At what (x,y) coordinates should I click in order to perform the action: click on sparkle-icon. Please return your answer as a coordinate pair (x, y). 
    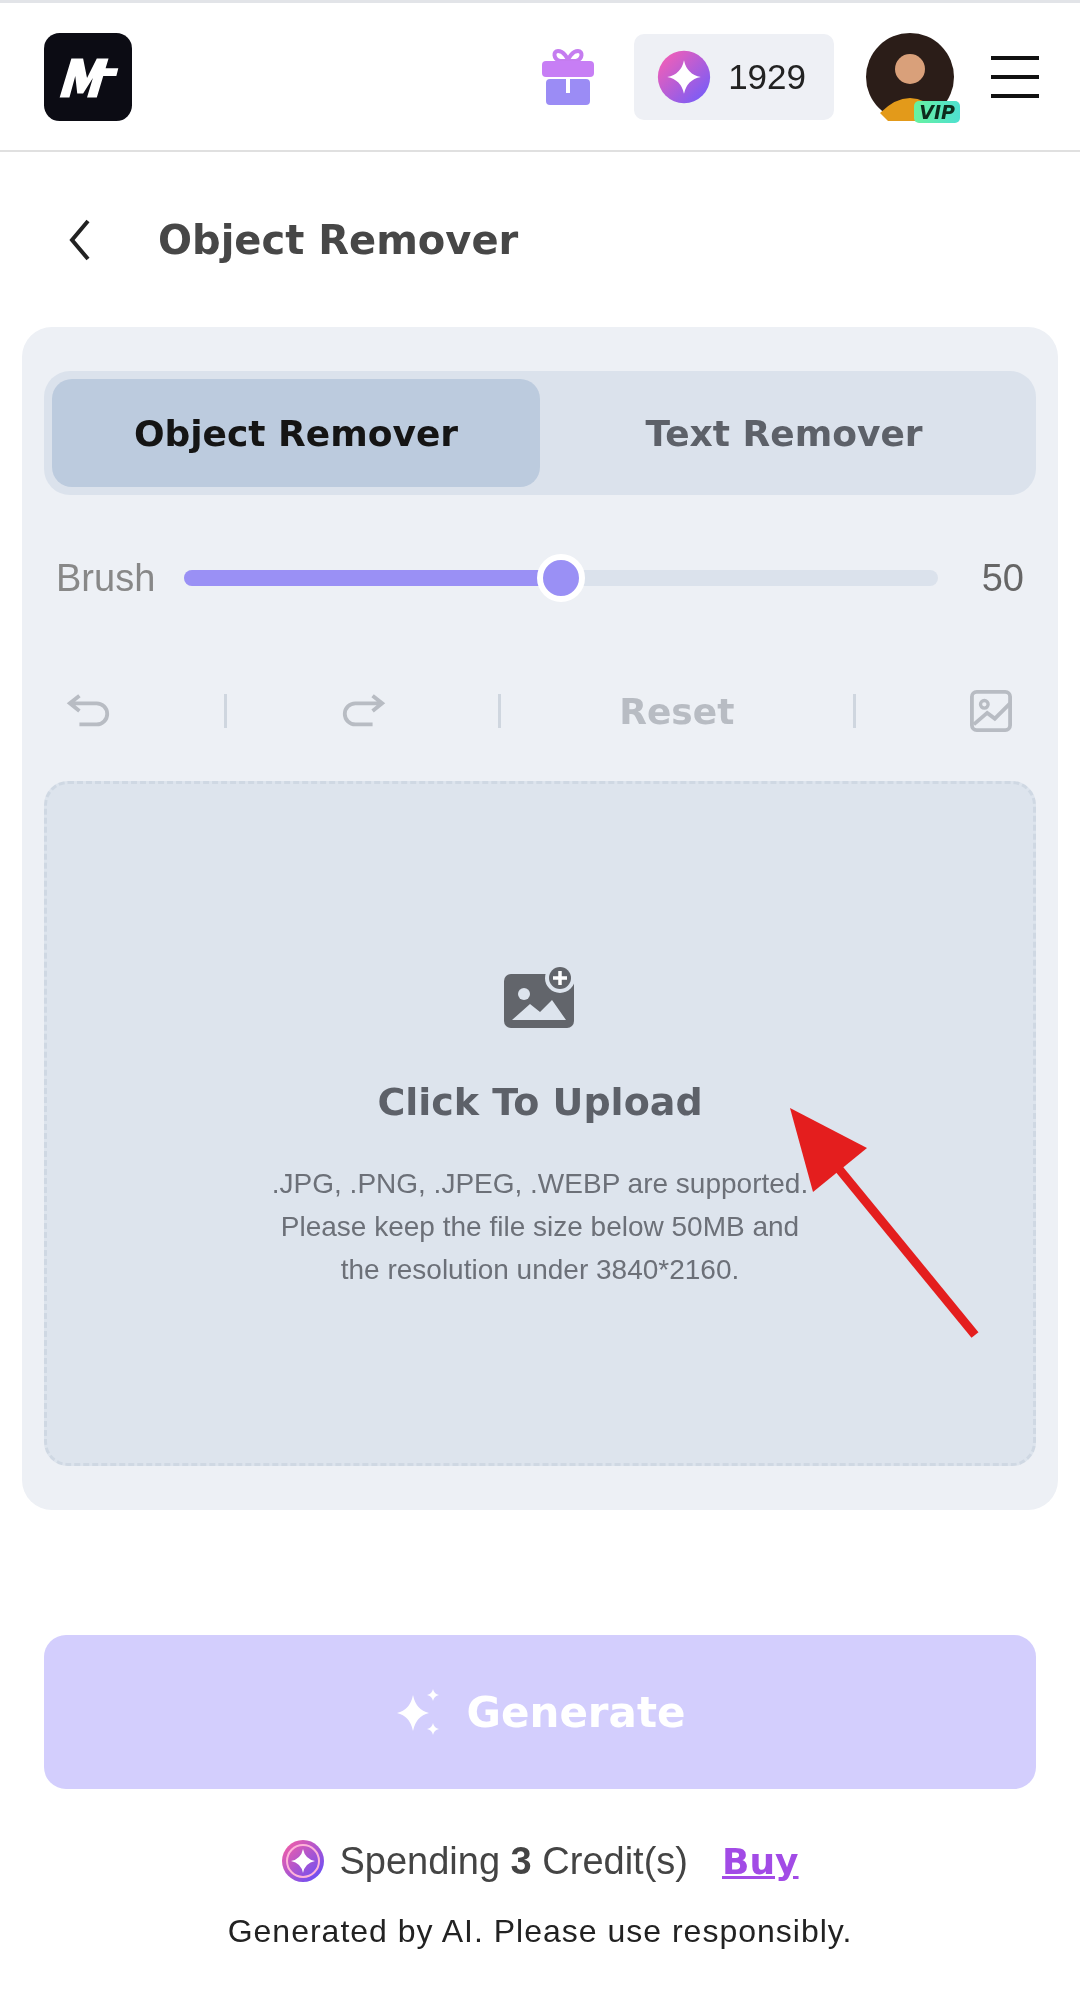
    Looking at the image, I should click on (684, 76).